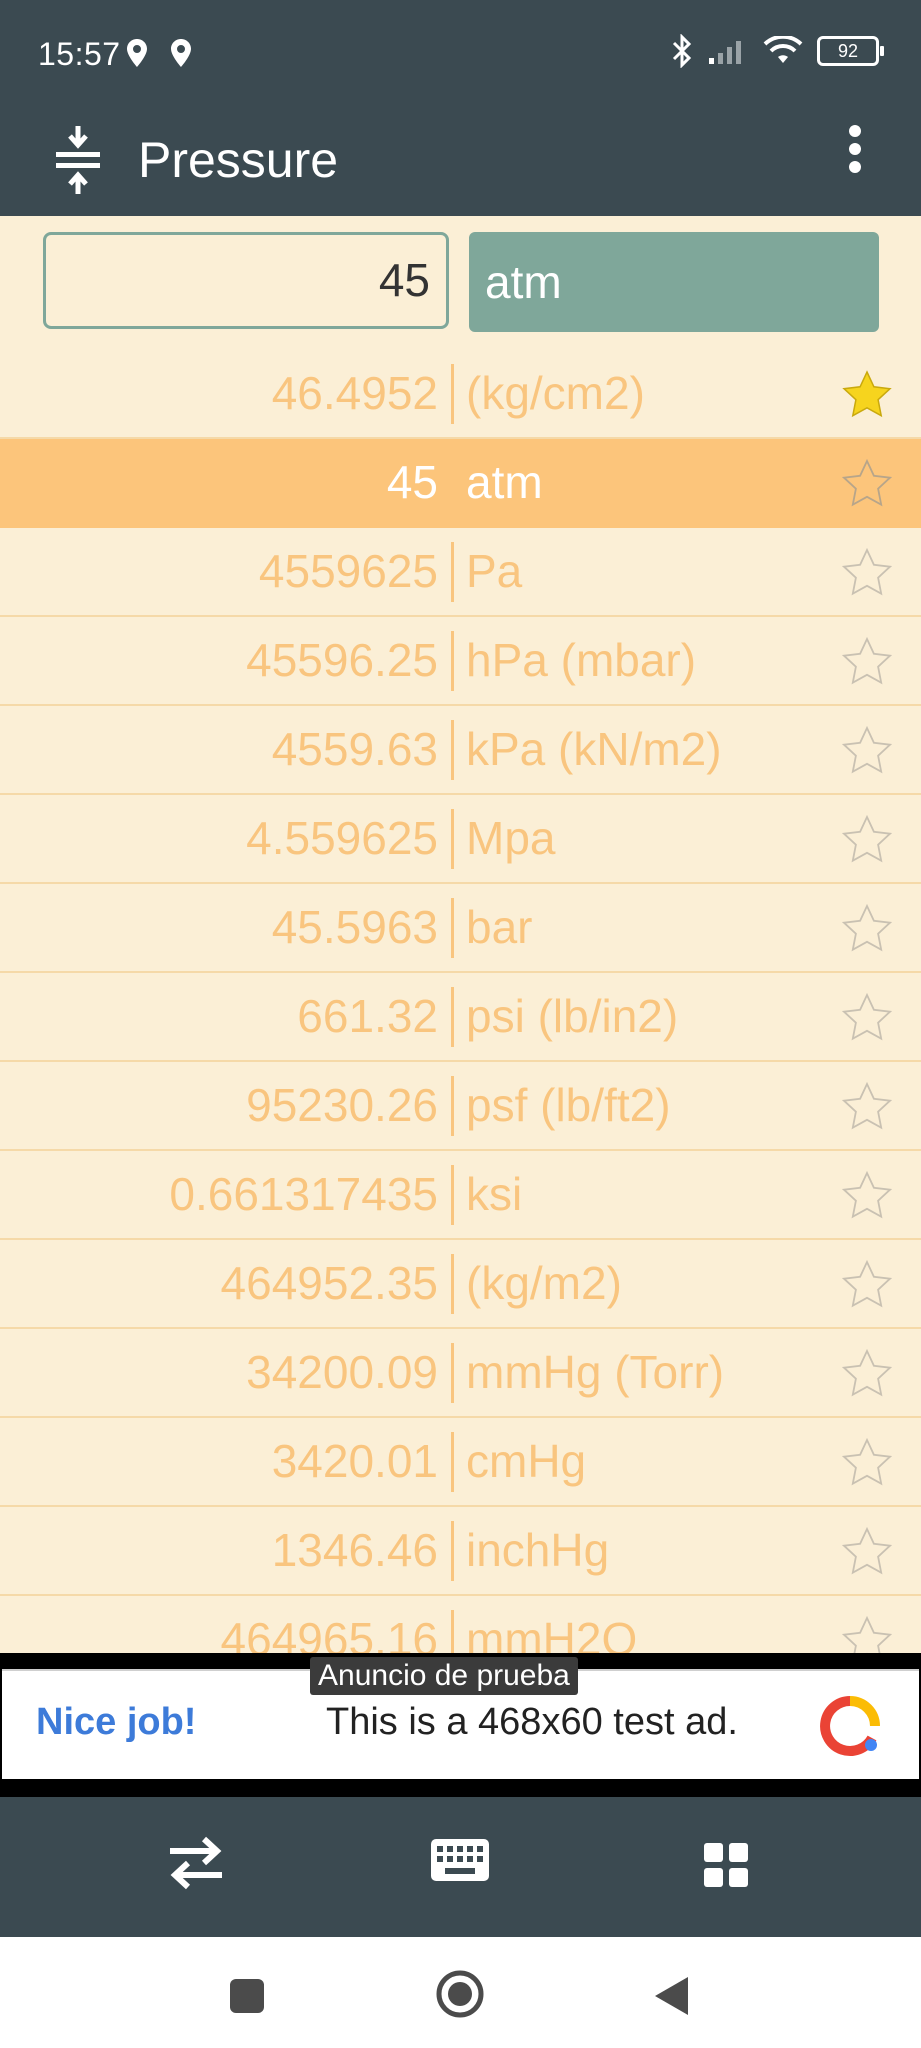  Describe the element at coordinates (354, 927) in the screenshot. I see `converted-value: 45.5963` at that location.